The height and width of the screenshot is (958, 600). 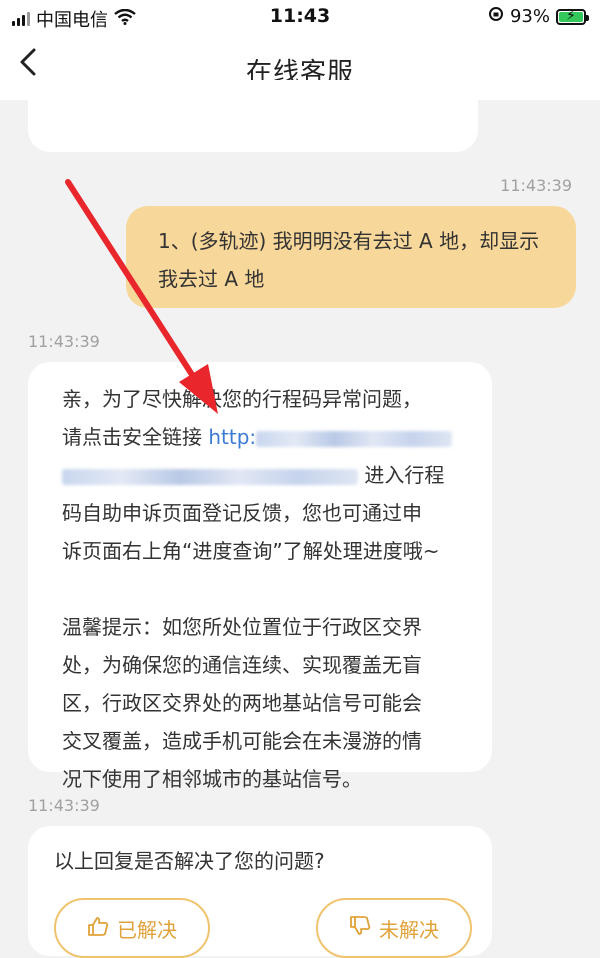 I want to click on thumbs-up-icon, so click(x=98, y=928).